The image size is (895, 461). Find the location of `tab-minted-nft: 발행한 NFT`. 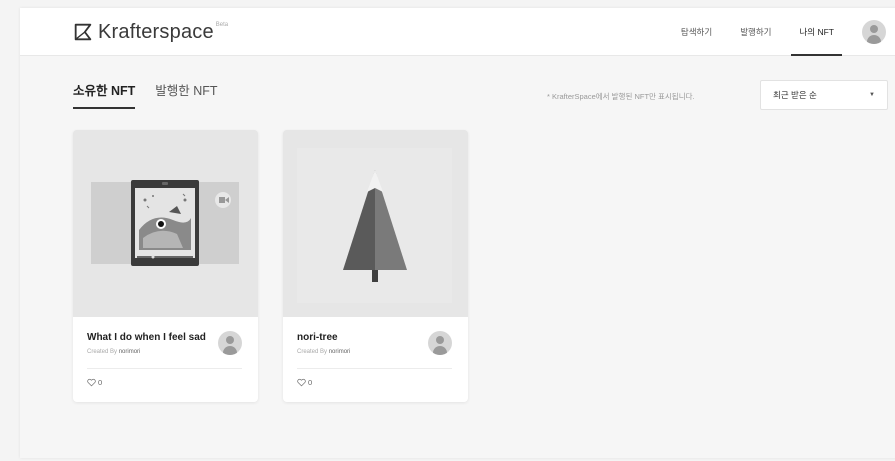

tab-minted-nft: 발행한 NFT is located at coordinates (186, 94).